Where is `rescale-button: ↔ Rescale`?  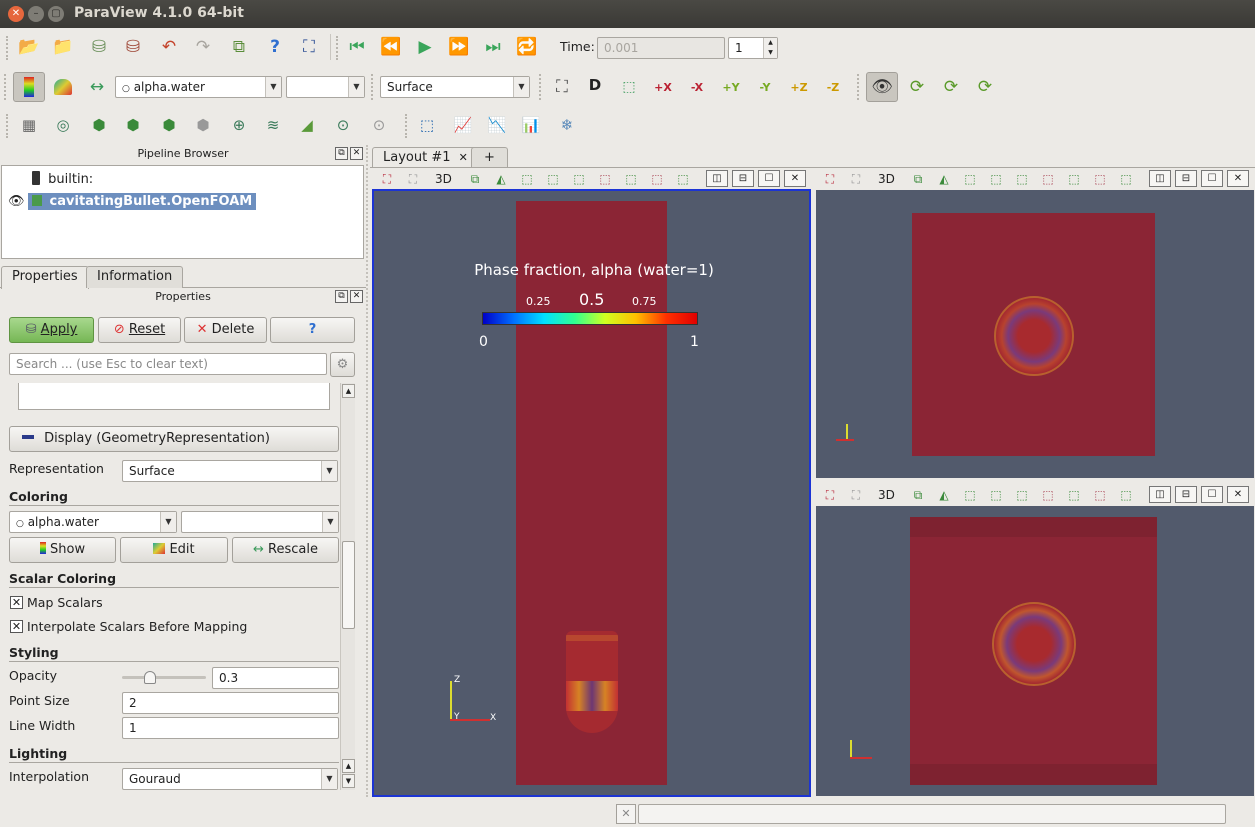 rescale-button: ↔ Rescale is located at coordinates (285, 550).